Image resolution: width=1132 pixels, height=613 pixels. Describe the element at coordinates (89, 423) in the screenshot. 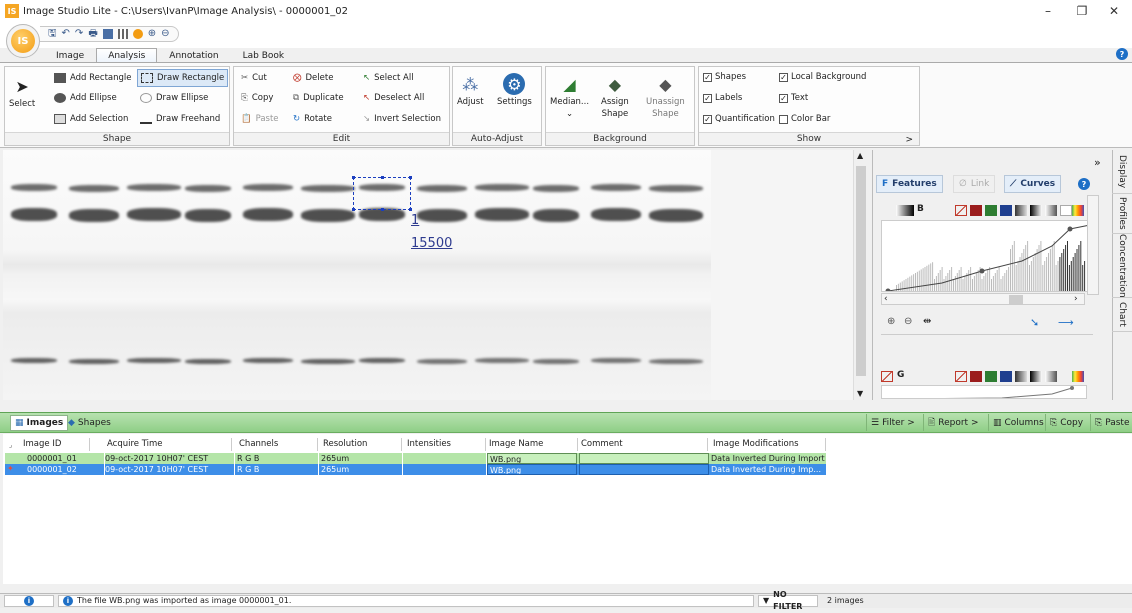

I see `shapes-tab: ◆ Shapes` at that location.